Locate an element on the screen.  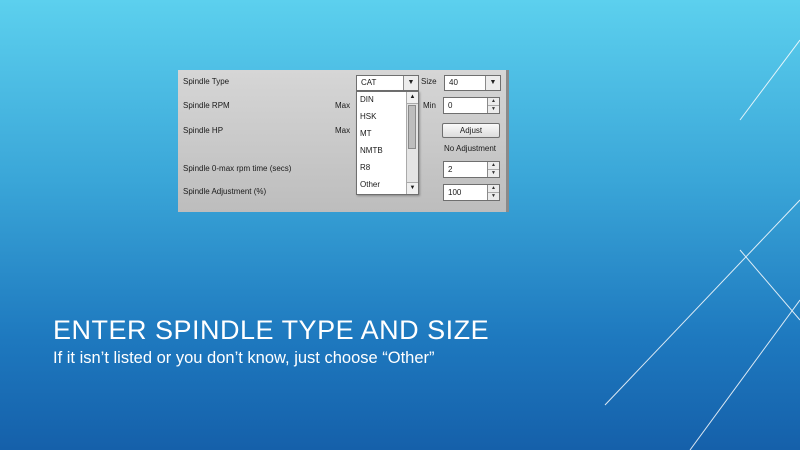
size-value: 40 is located at coordinates (453, 82).